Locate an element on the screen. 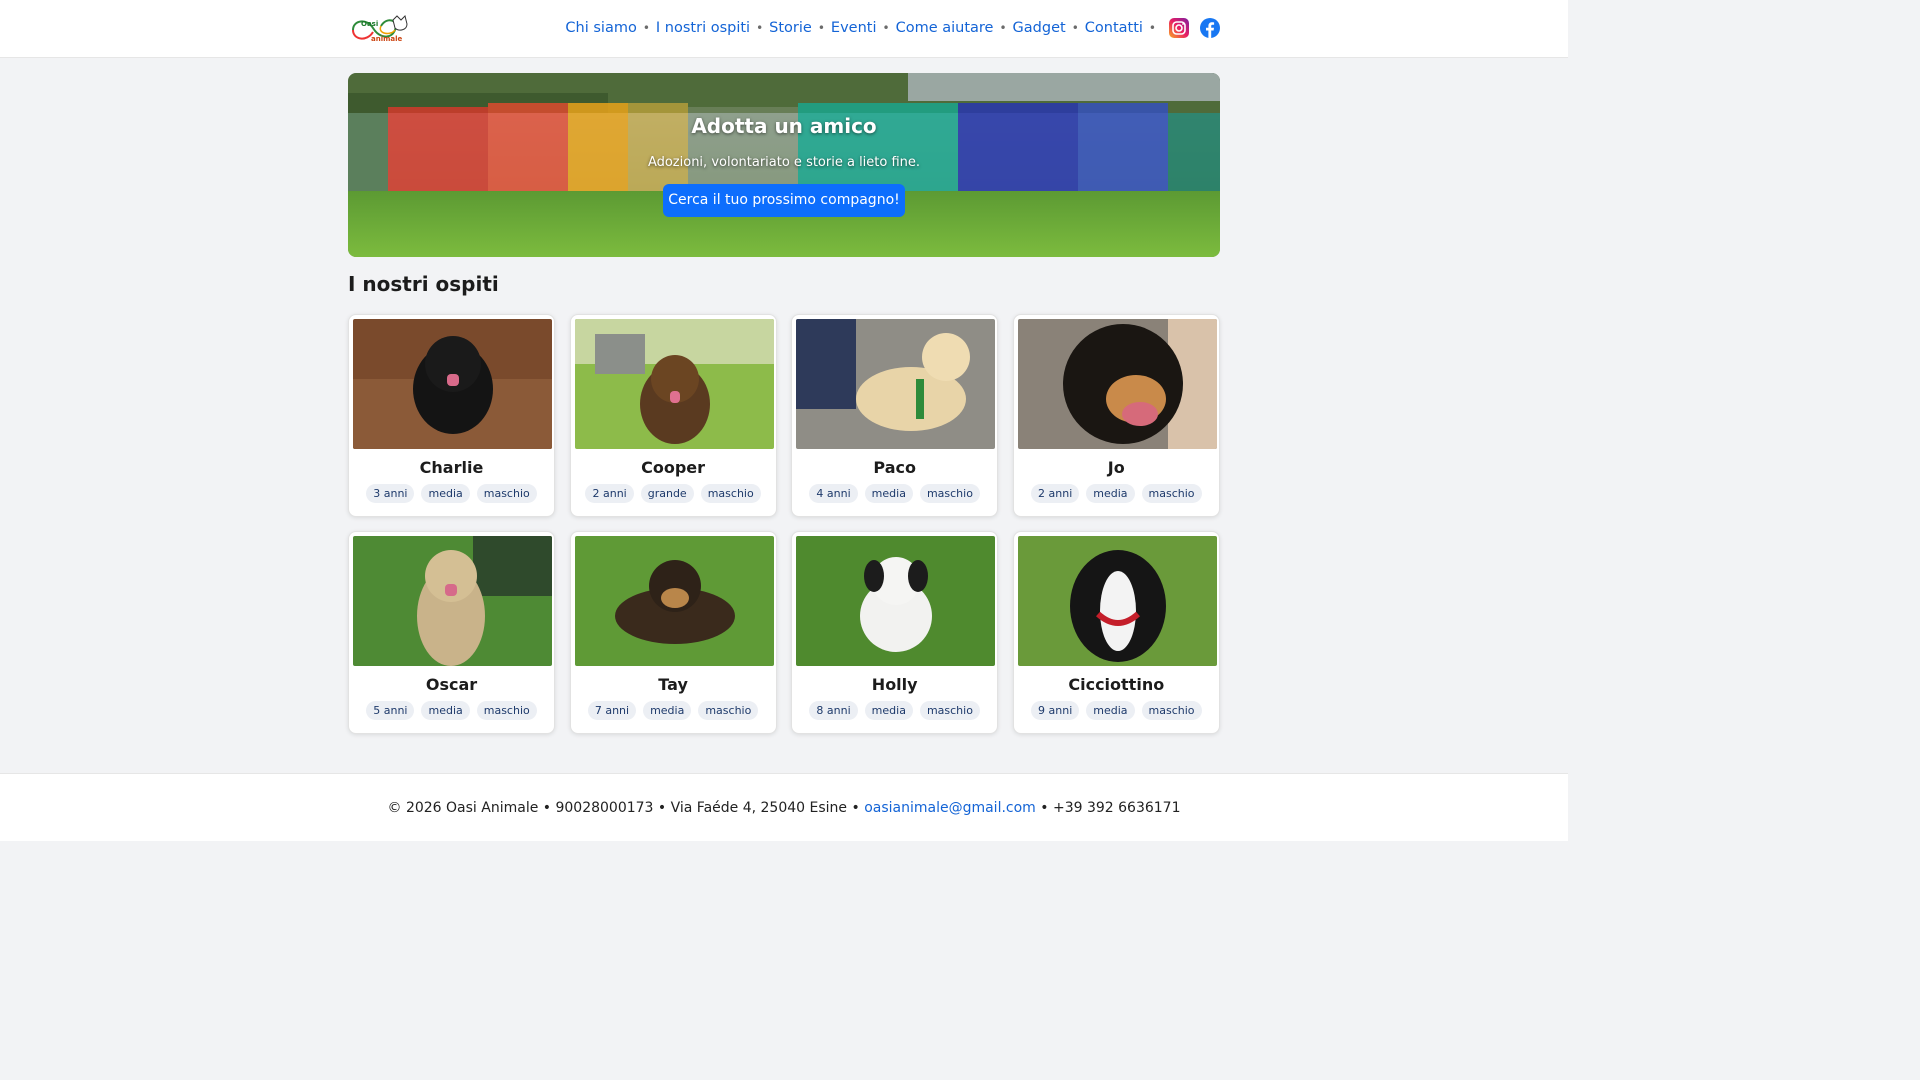 This screenshot has height=1080, width=1920. nav-i-nostri-ospiti: I nostri ospiti is located at coordinates (703, 28).